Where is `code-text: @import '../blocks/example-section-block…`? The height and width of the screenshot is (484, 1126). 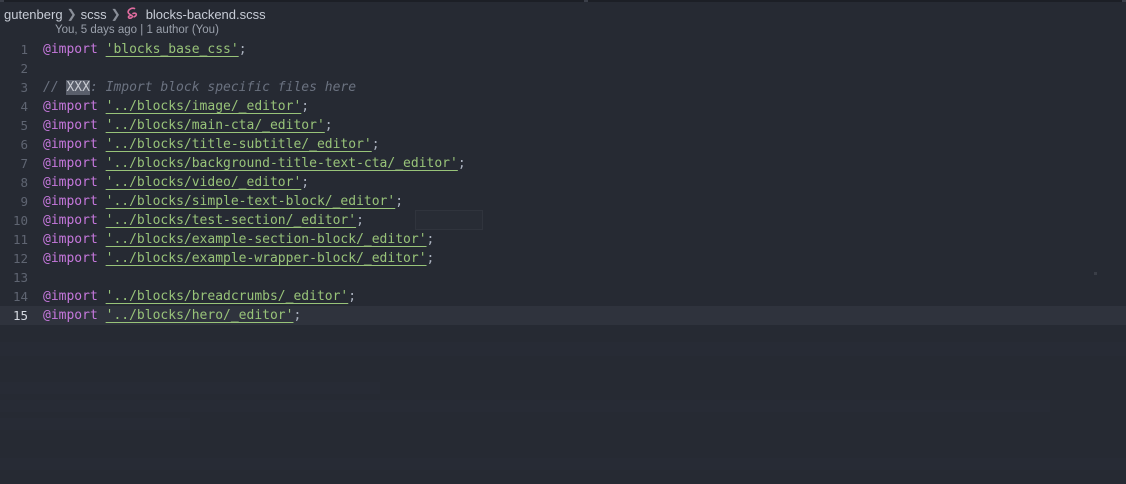
code-text: @import '../blocks/example-section-block… is located at coordinates (238, 239).